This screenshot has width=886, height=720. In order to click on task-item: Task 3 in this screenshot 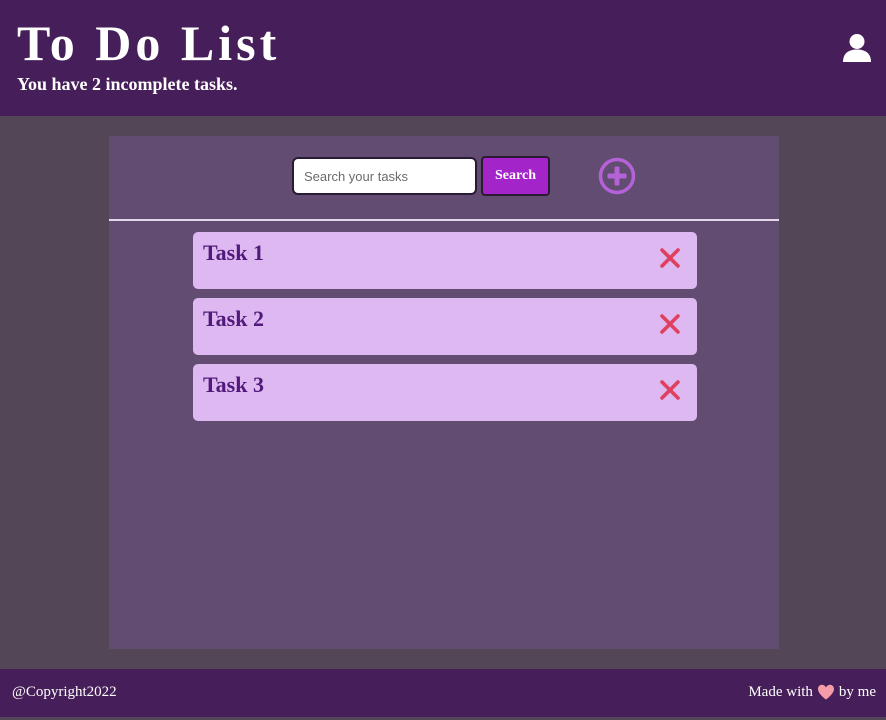, I will do `click(445, 392)`.